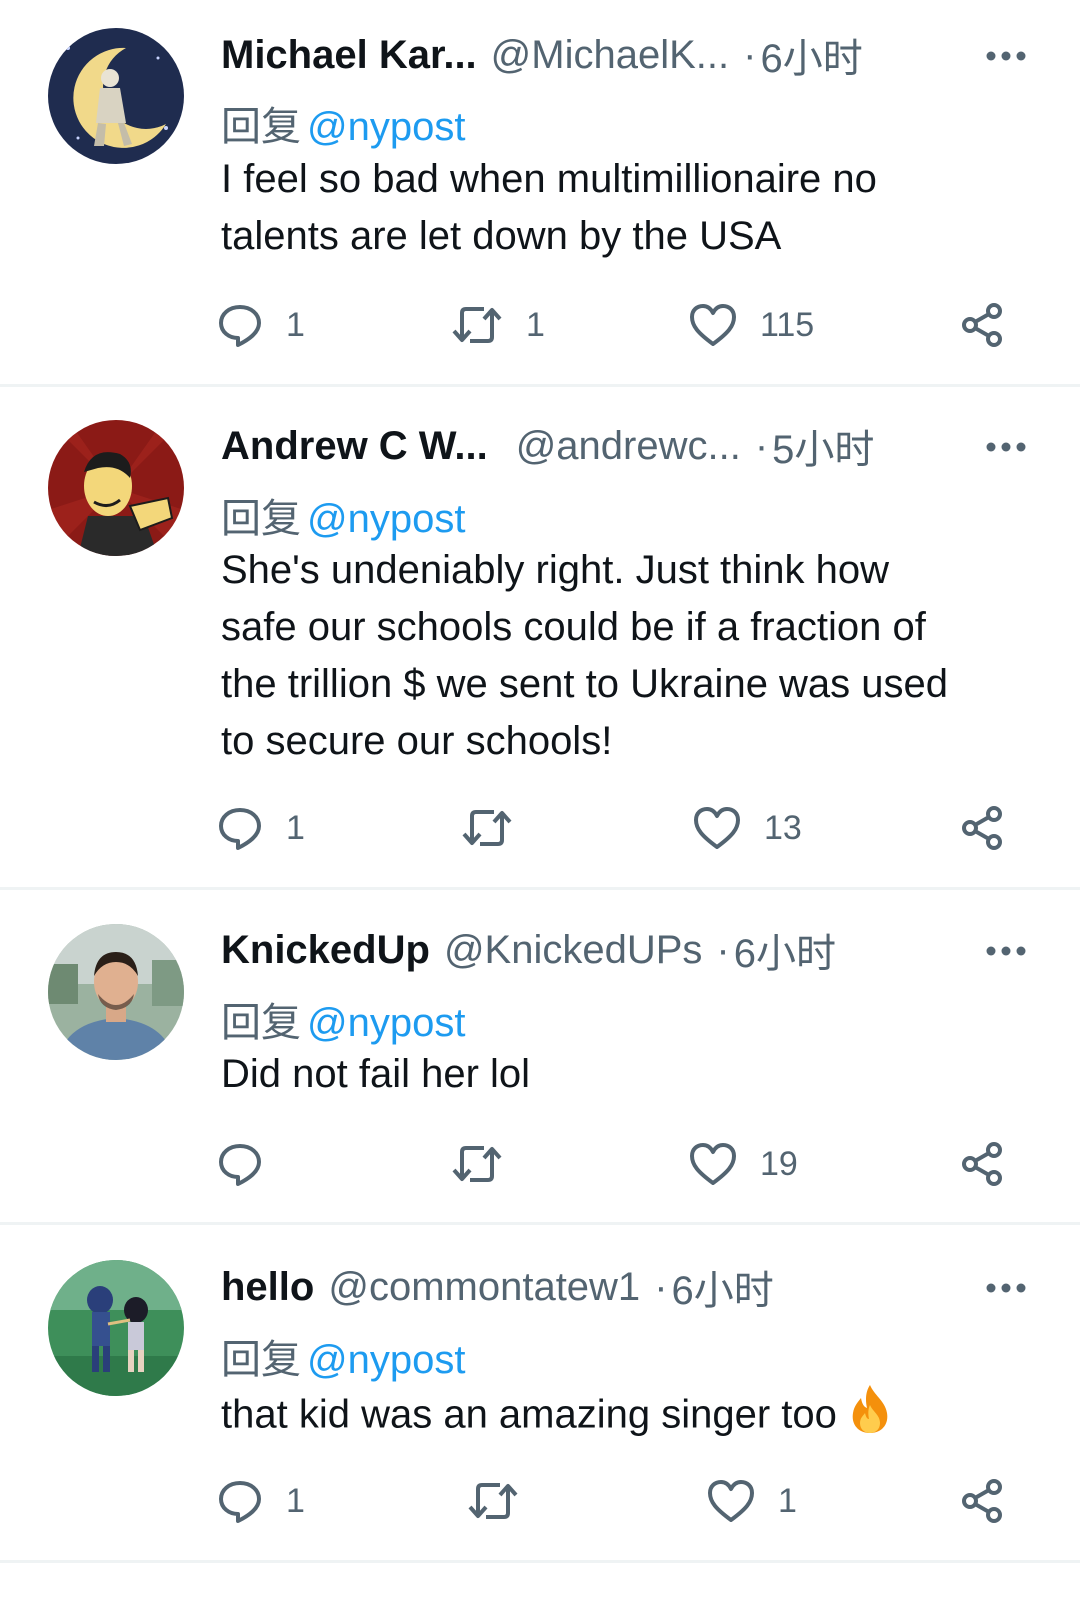  What do you see at coordinates (484, 1287) in the screenshot?
I see `user-handle: @commontatew1` at bounding box center [484, 1287].